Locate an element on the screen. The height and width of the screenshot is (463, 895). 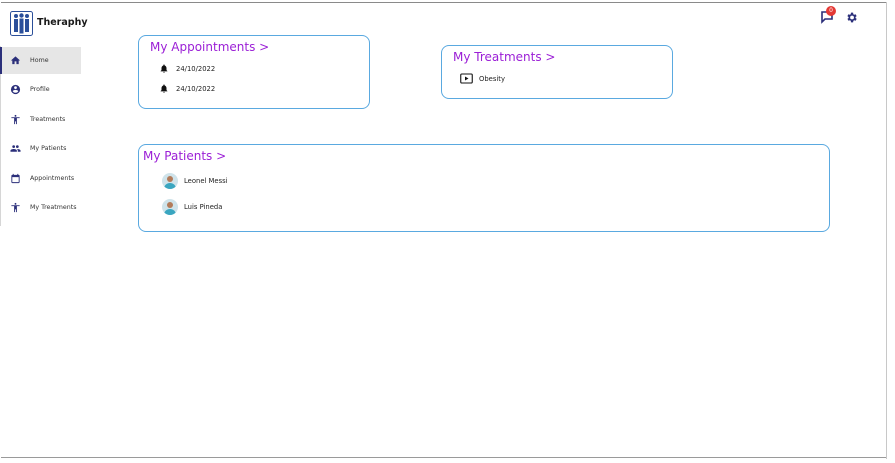
patient-name: Leonel Messi is located at coordinates (206, 181).